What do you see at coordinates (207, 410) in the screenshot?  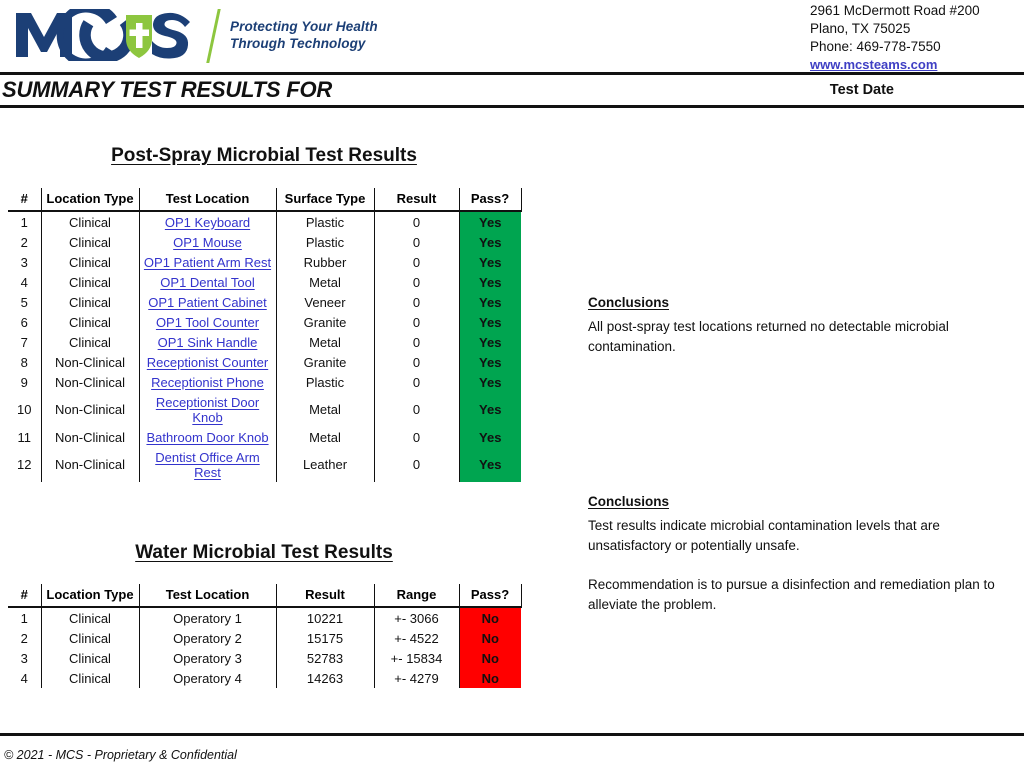 I see `test-location-link: Receptionist Door Knob` at bounding box center [207, 410].